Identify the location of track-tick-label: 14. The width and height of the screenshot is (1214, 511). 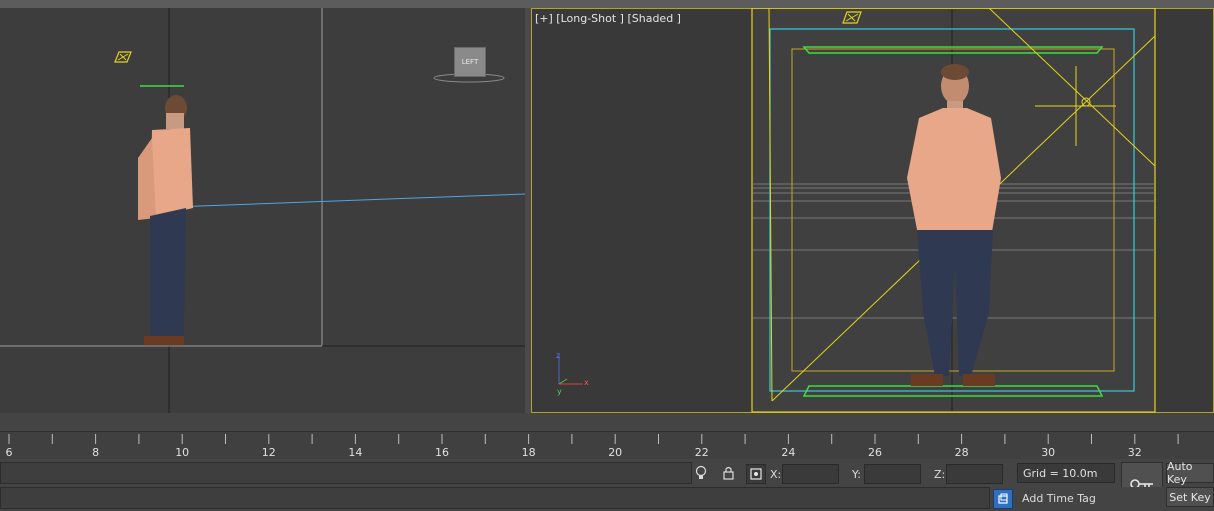
(355, 452).